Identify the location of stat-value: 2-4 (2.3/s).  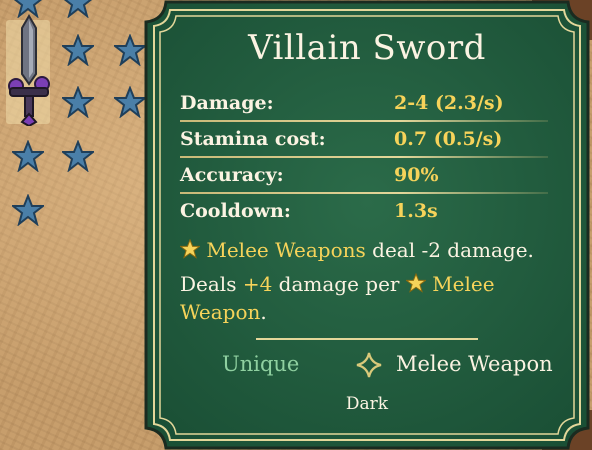
(449, 103).